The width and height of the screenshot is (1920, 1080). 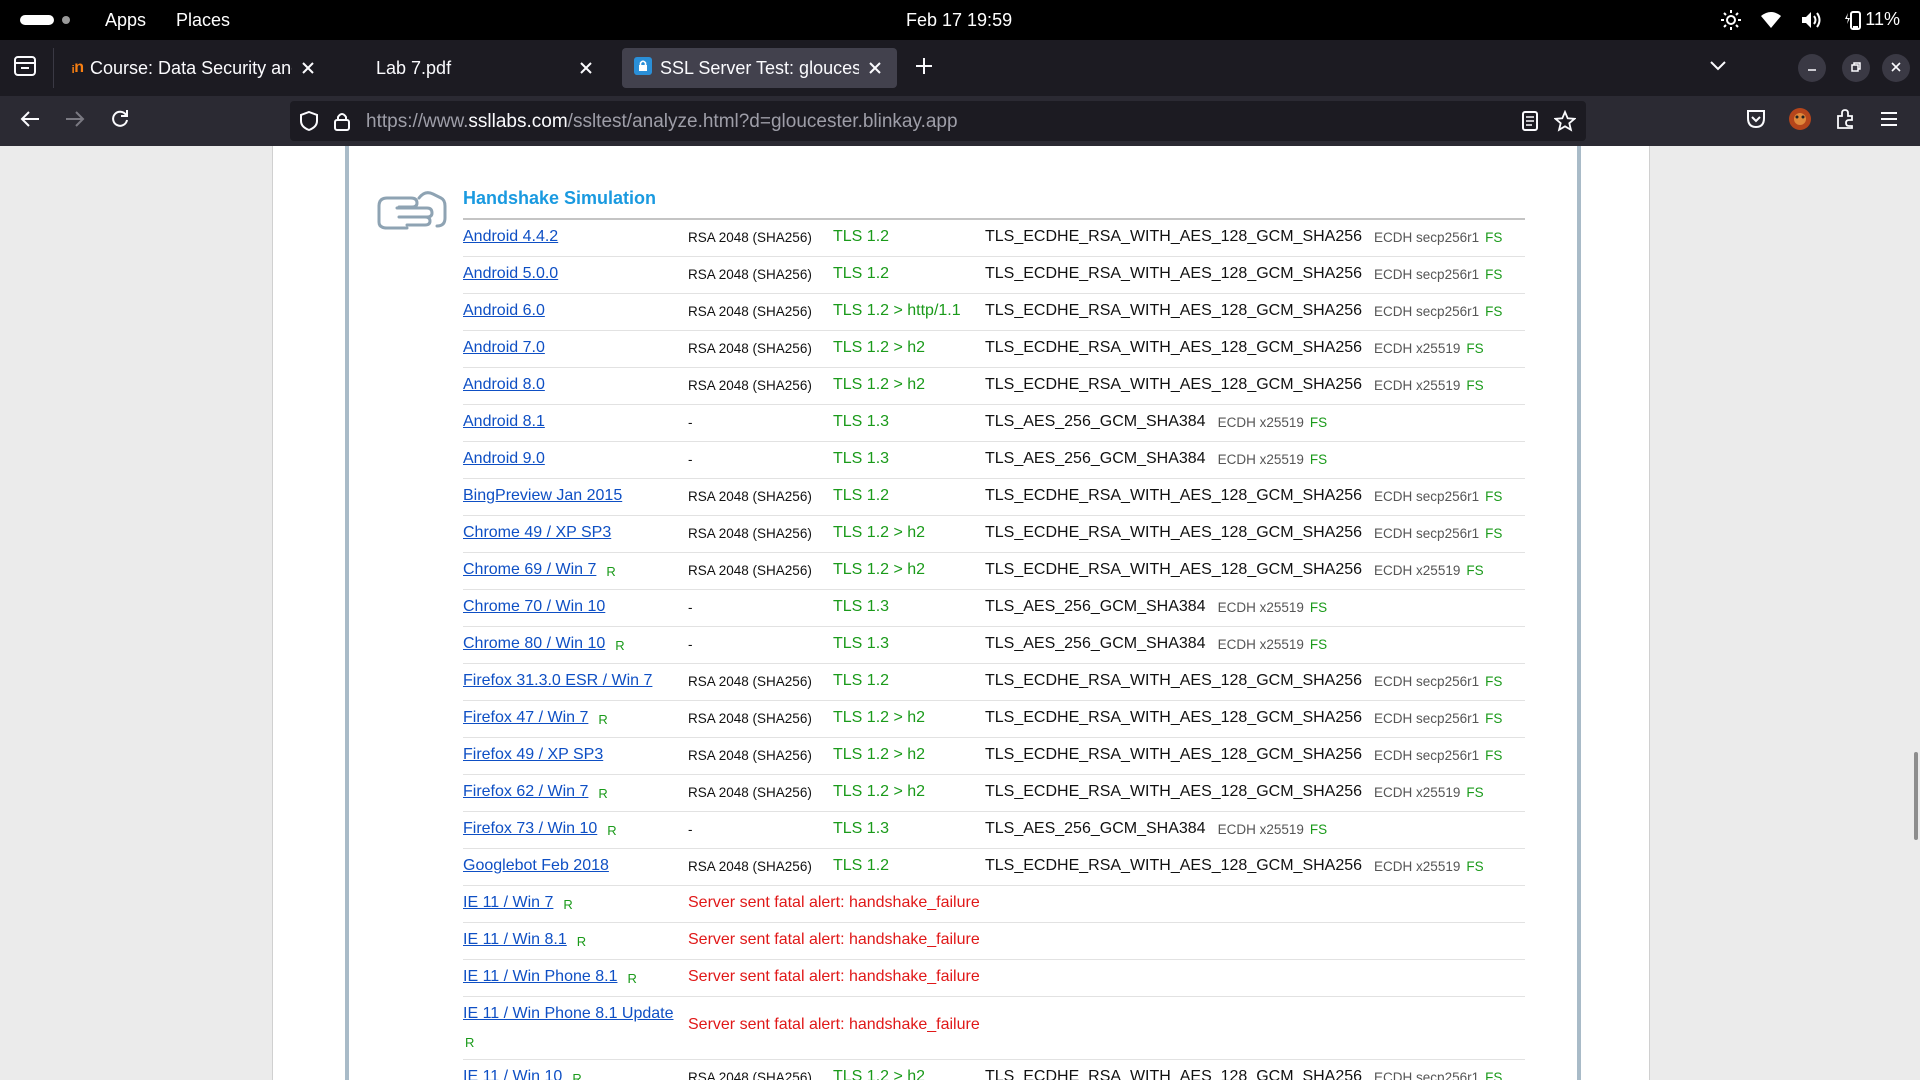 What do you see at coordinates (1095, 421) in the screenshot?
I see `cipher-suite-cell: TLS_AES_256_GCM_SHA384` at bounding box center [1095, 421].